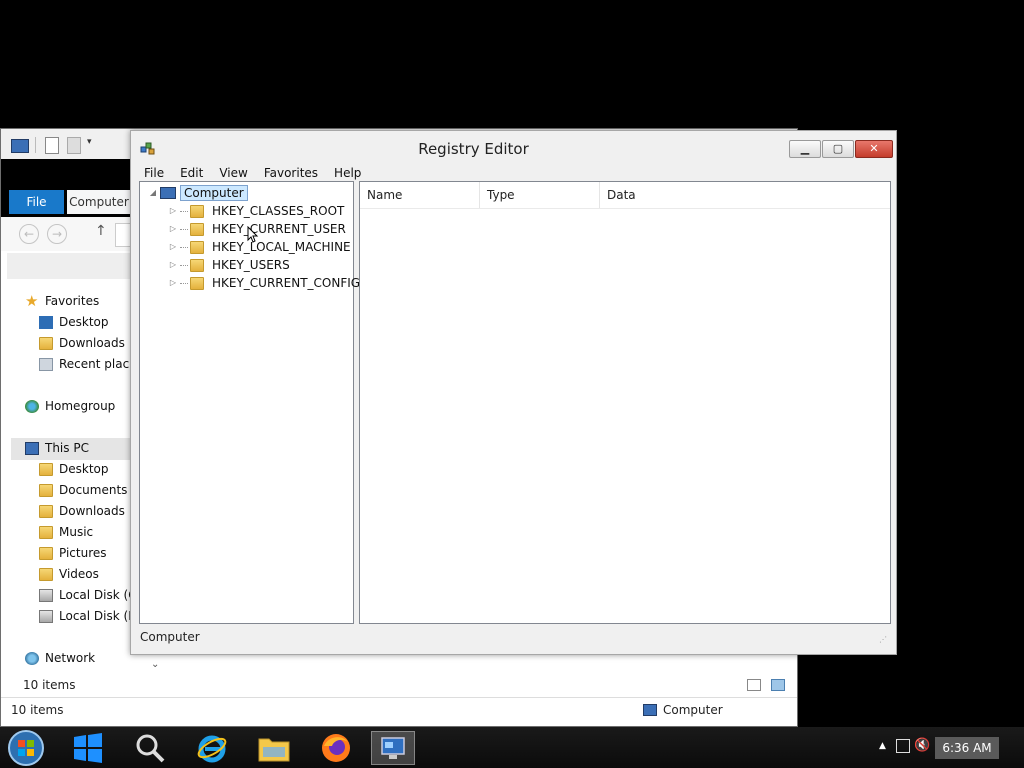  Describe the element at coordinates (46, 322) in the screenshot. I see `desktop-icon` at that location.